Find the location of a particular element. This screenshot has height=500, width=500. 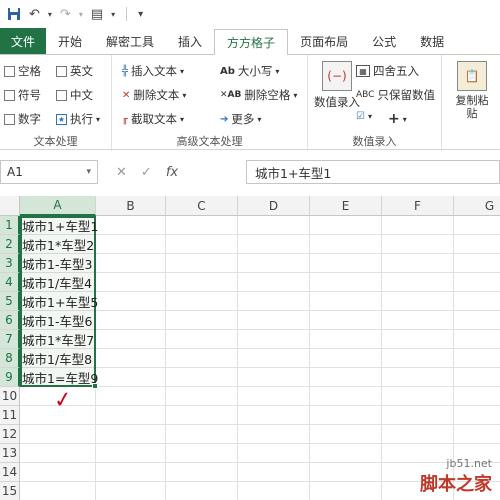

row-header-6: 6 is located at coordinates (10, 320).